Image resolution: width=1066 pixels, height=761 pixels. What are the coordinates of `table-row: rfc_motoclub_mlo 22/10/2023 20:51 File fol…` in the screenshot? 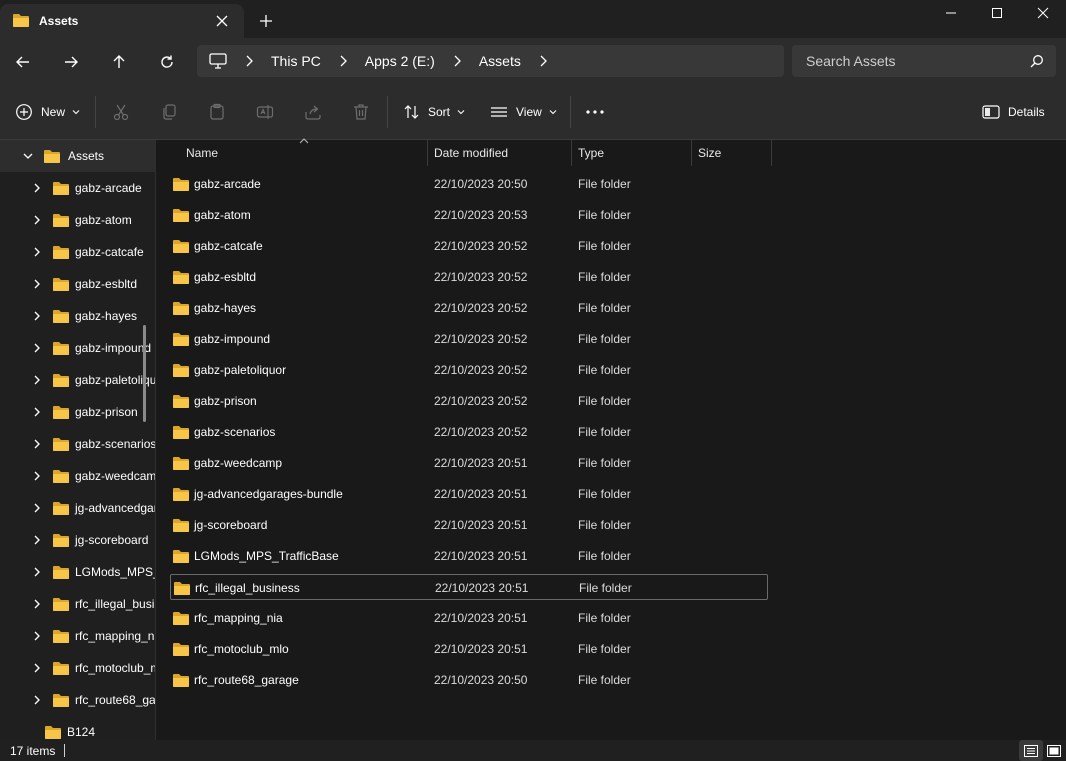 It's located at (469, 649).